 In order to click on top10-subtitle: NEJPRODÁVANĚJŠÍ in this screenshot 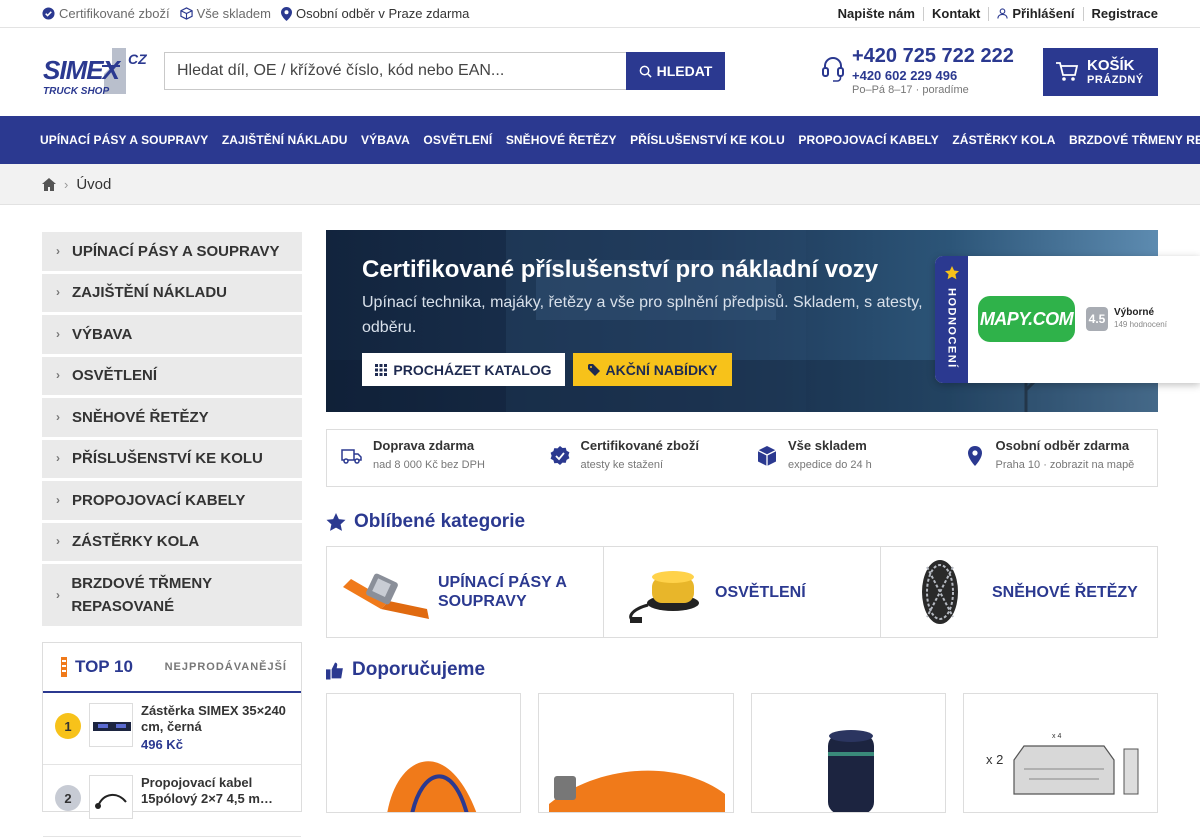, I will do `click(225, 667)`.